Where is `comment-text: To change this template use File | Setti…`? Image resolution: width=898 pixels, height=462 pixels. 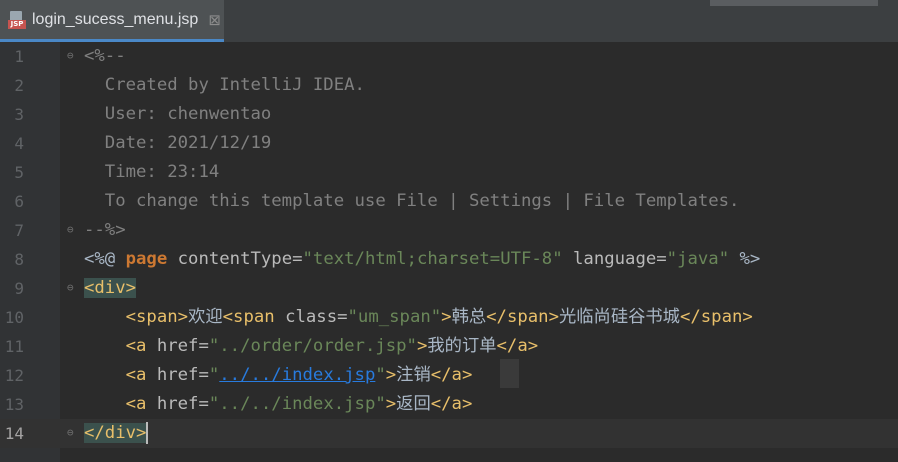 comment-text: To change this template use File | Setti… is located at coordinates (412, 201).